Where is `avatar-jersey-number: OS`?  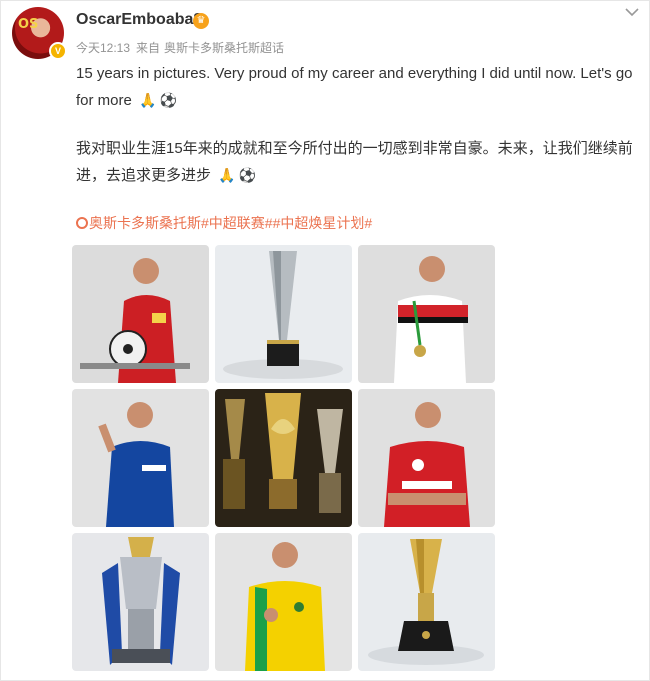
avatar-jersey-number: OS is located at coordinates (28, 24).